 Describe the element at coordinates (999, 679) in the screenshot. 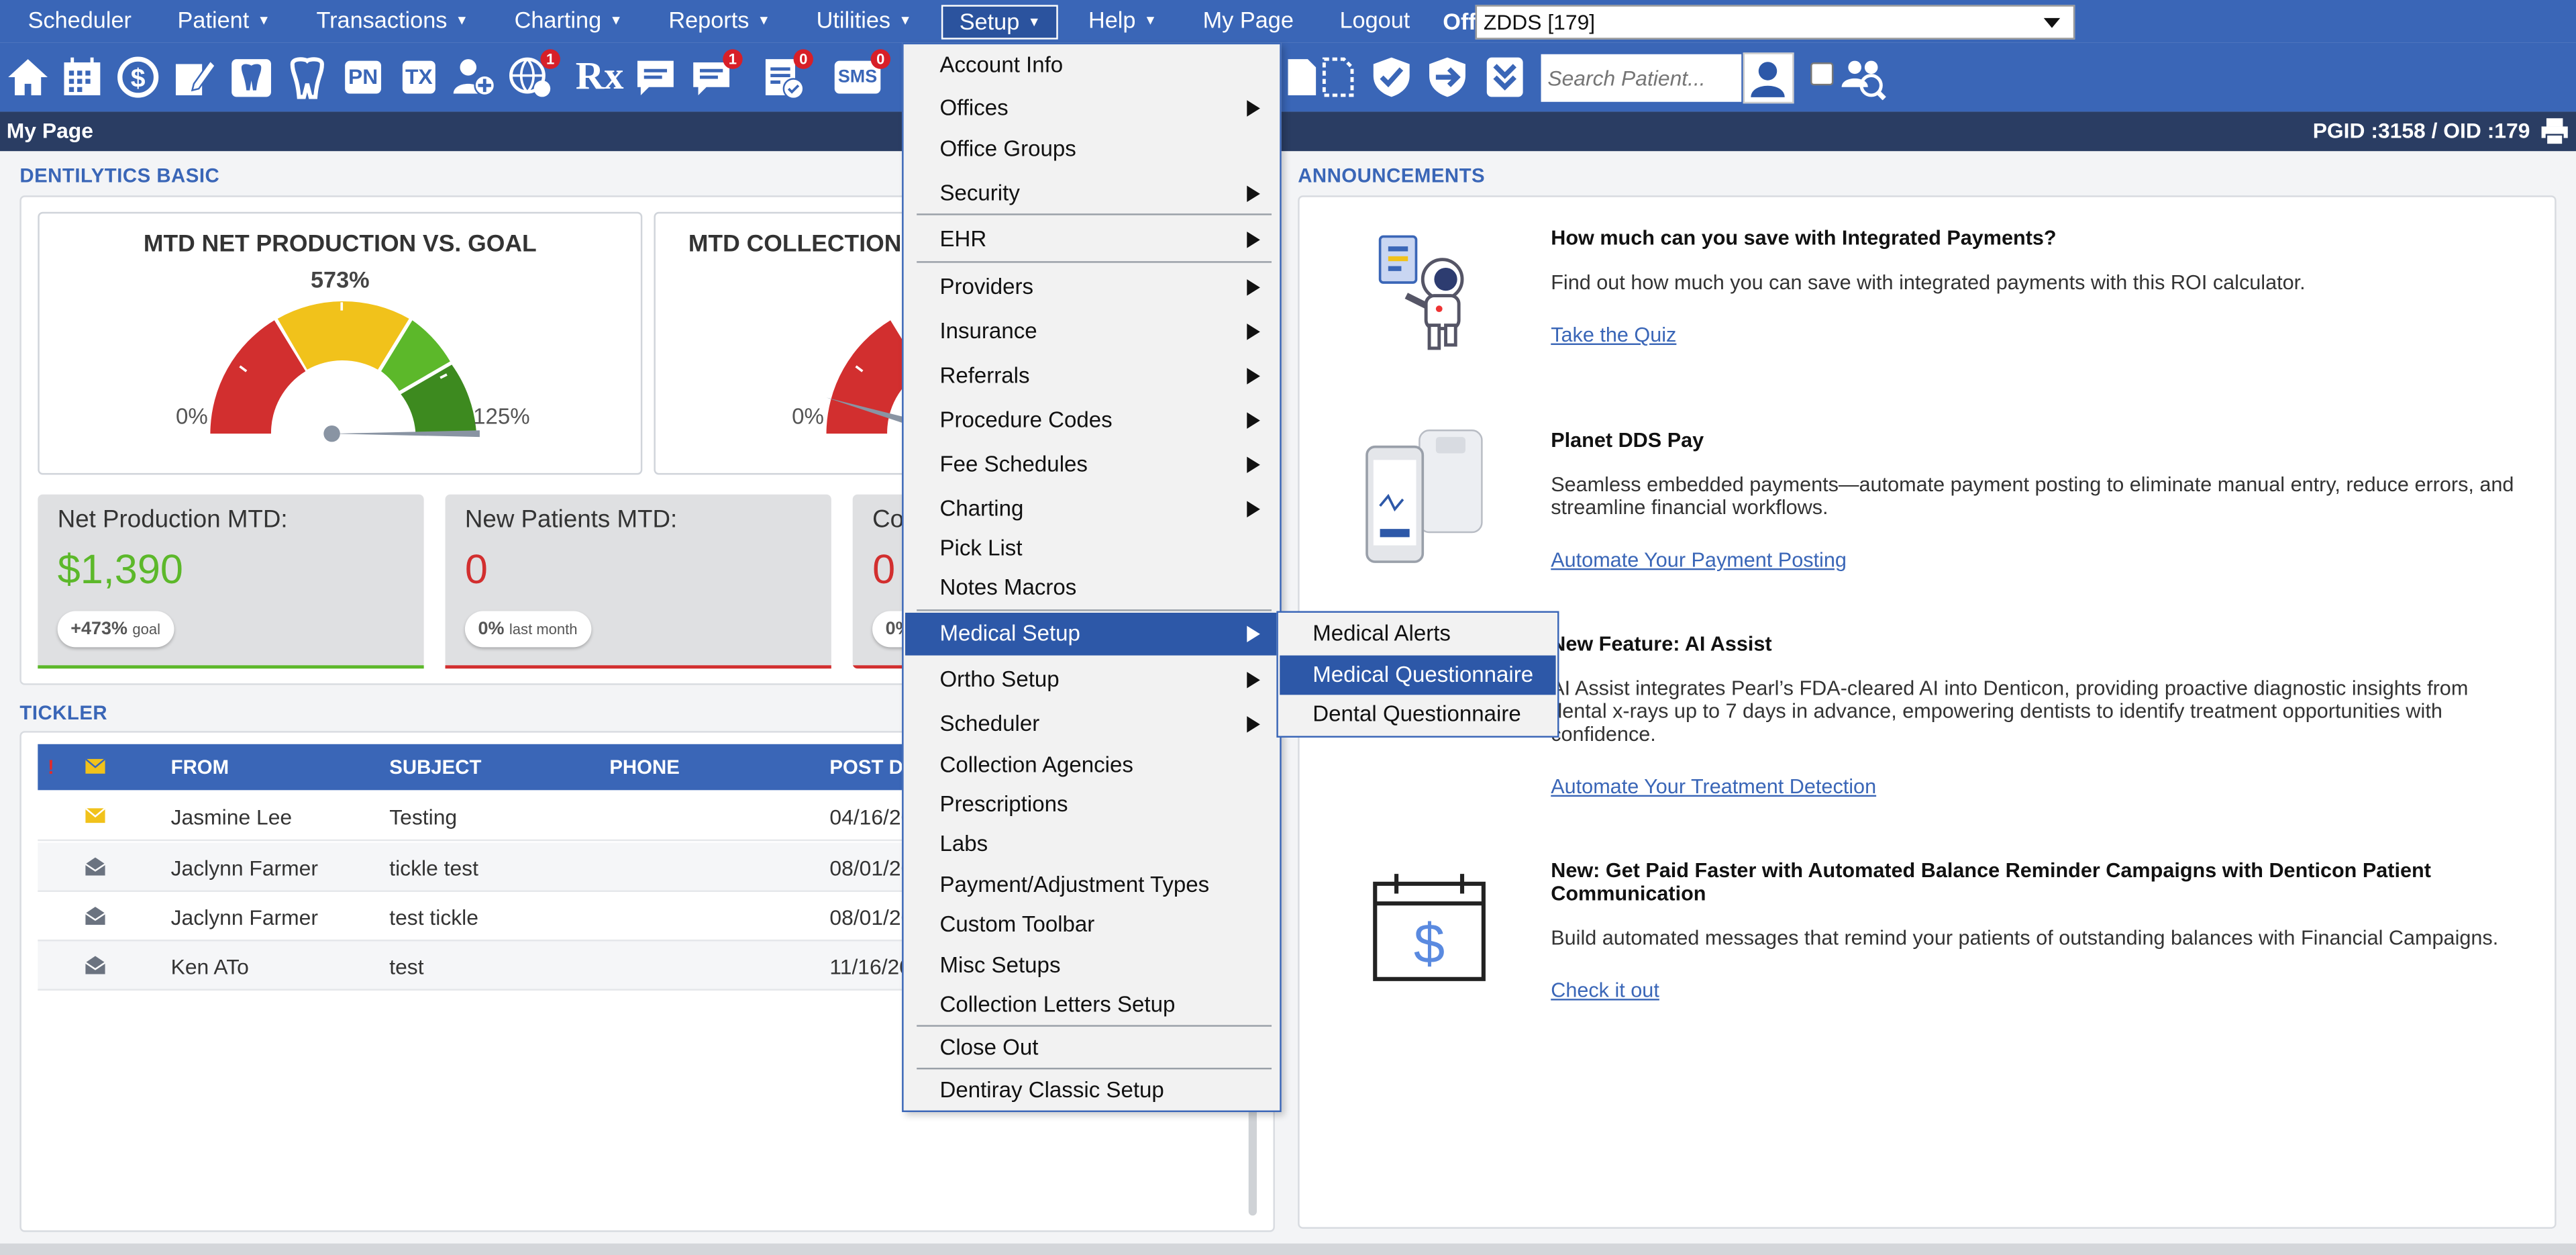

I see `menu-item-label: Ortho Setup` at that location.